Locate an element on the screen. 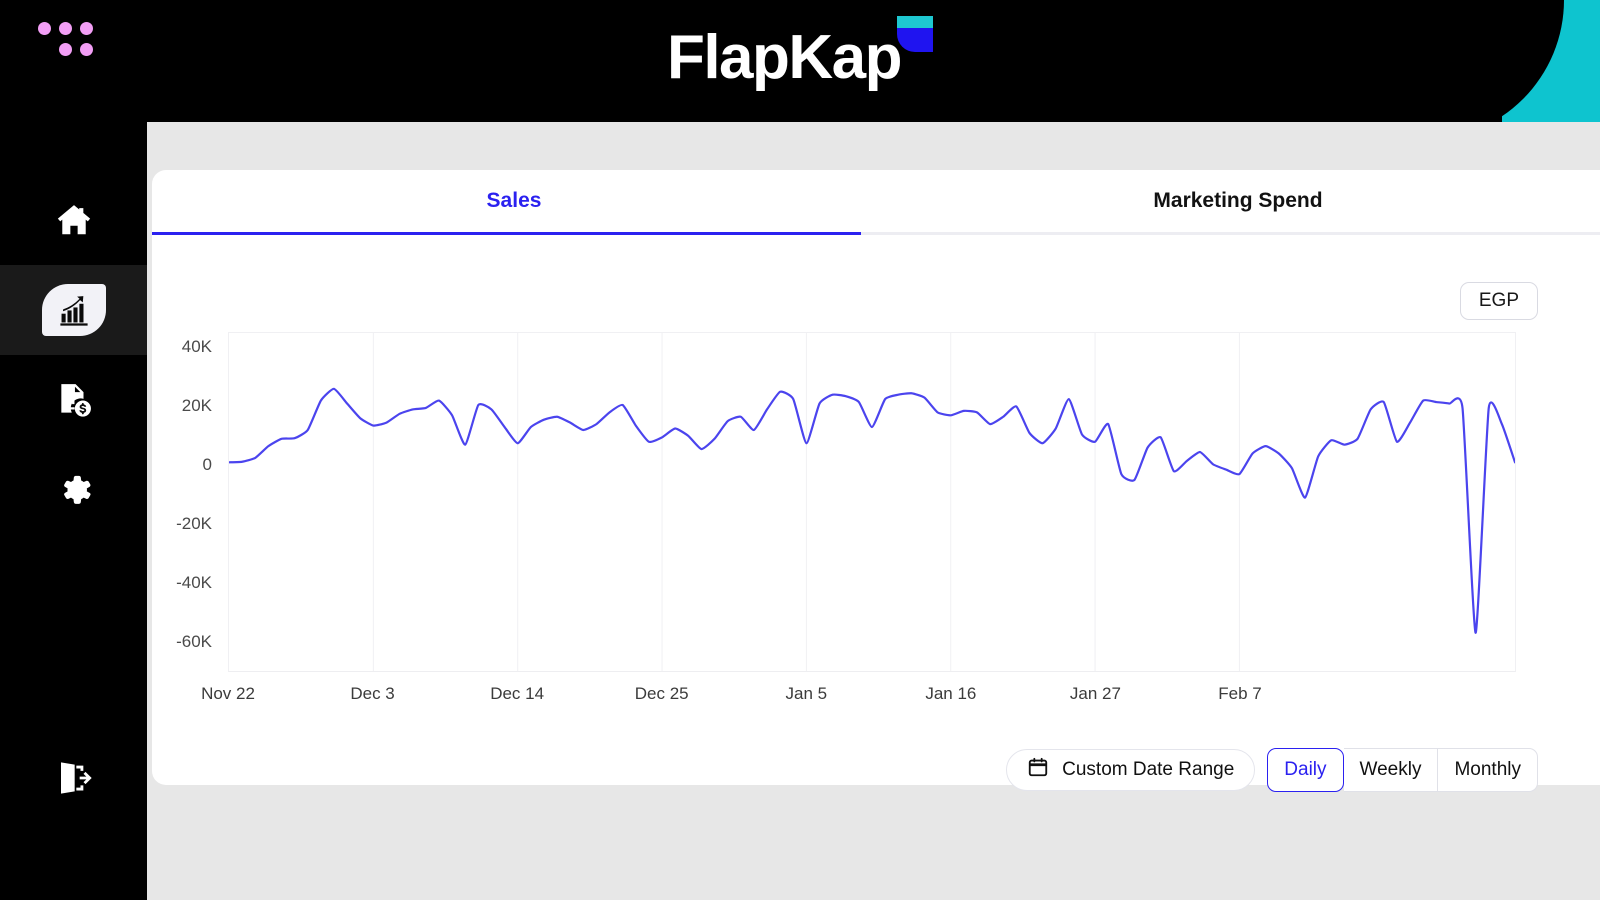  granularity-daily: Daily is located at coordinates (1305, 770).